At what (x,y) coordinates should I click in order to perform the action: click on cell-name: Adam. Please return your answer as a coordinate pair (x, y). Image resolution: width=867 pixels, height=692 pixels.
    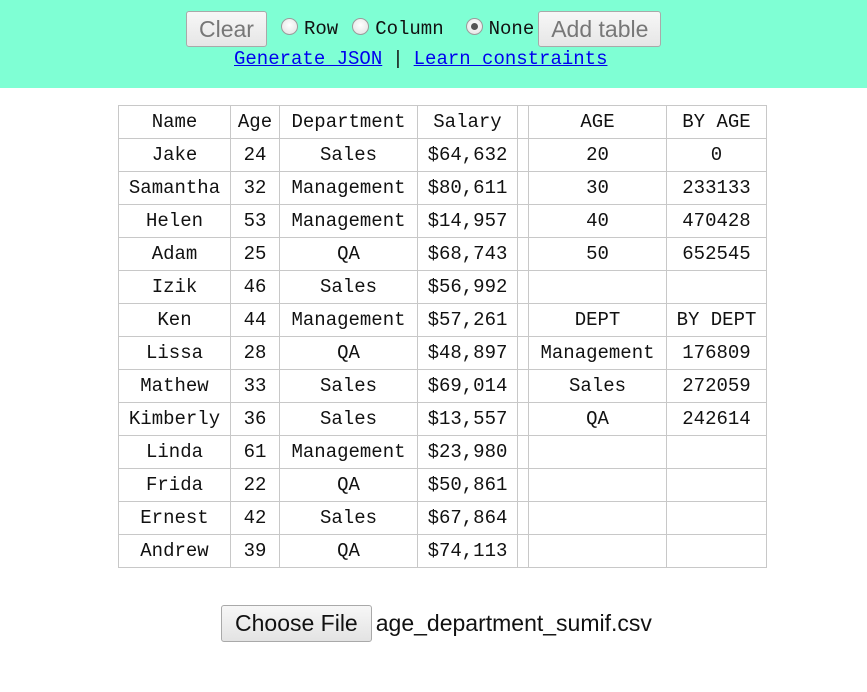
    Looking at the image, I should click on (174, 254).